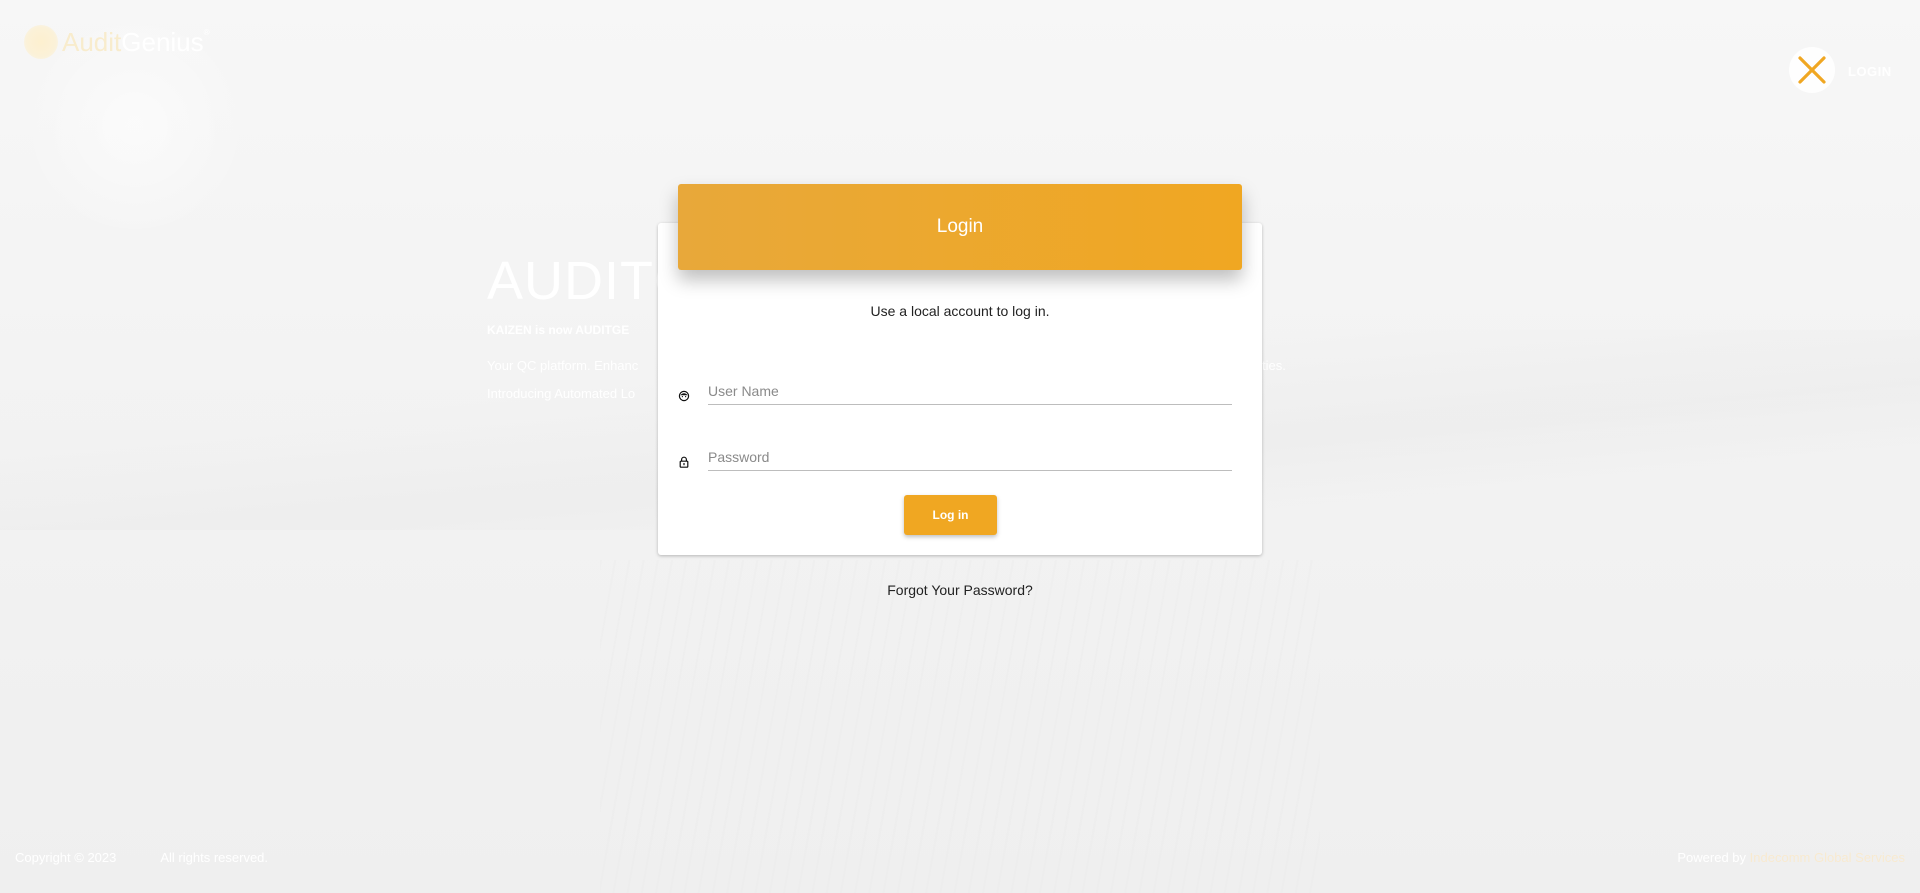 The image size is (1920, 893). I want to click on footer-powered-by: Powered by Indecomm Global Services, so click(1791, 857).